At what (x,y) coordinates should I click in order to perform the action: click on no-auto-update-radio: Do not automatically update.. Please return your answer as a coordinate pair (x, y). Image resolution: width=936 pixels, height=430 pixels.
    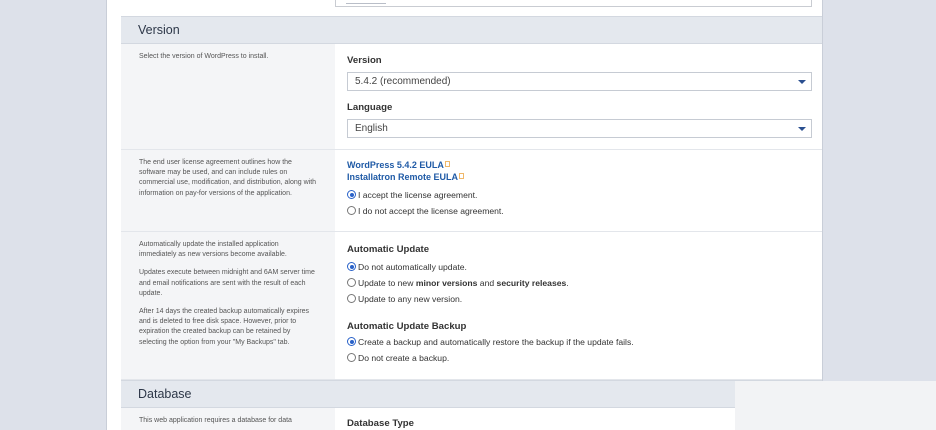
    Looking at the image, I should click on (407, 267).